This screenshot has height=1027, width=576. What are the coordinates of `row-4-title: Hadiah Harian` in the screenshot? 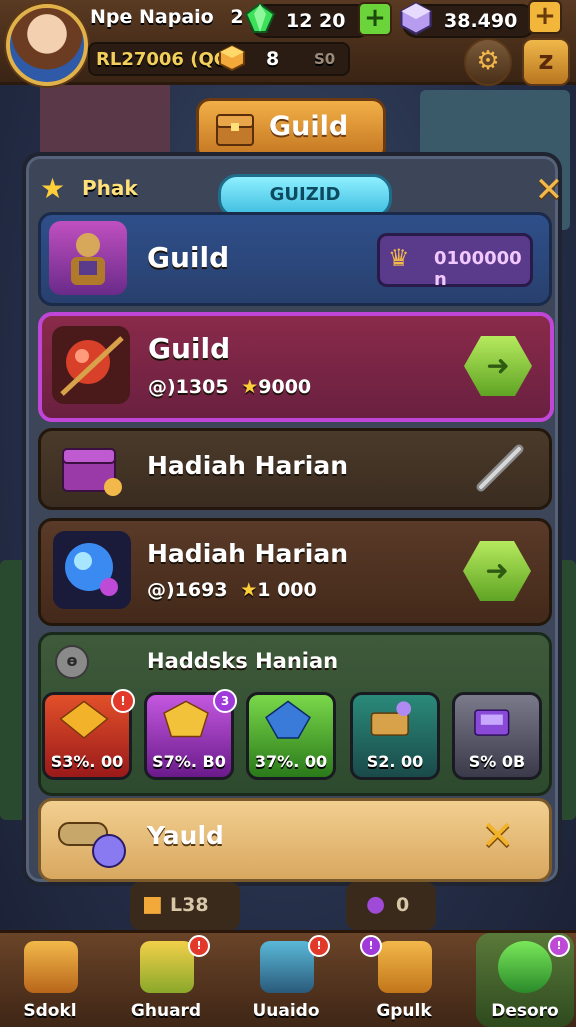 It's located at (247, 553).